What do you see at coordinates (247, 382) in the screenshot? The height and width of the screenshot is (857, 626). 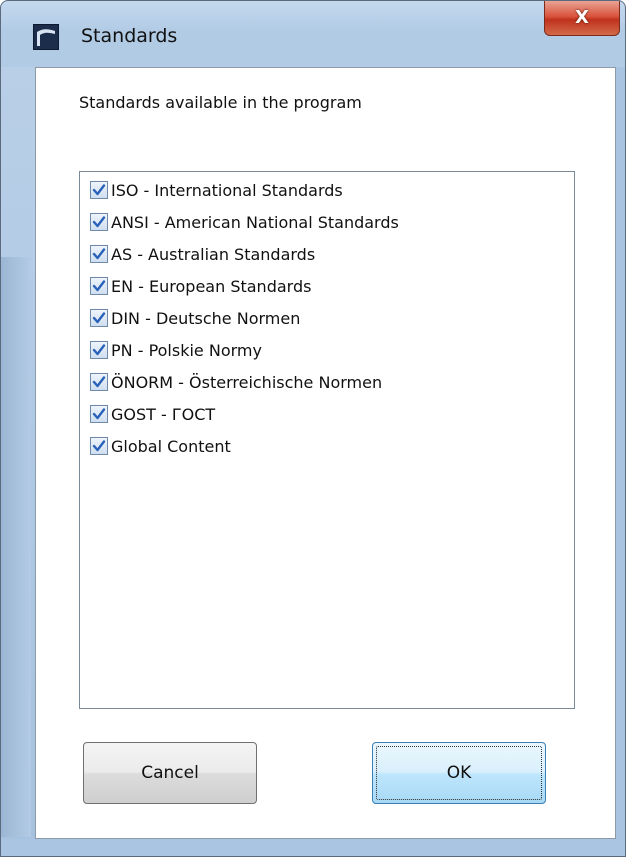 I see `list-item-label: ÖNORM - Österreichische Normen` at bounding box center [247, 382].